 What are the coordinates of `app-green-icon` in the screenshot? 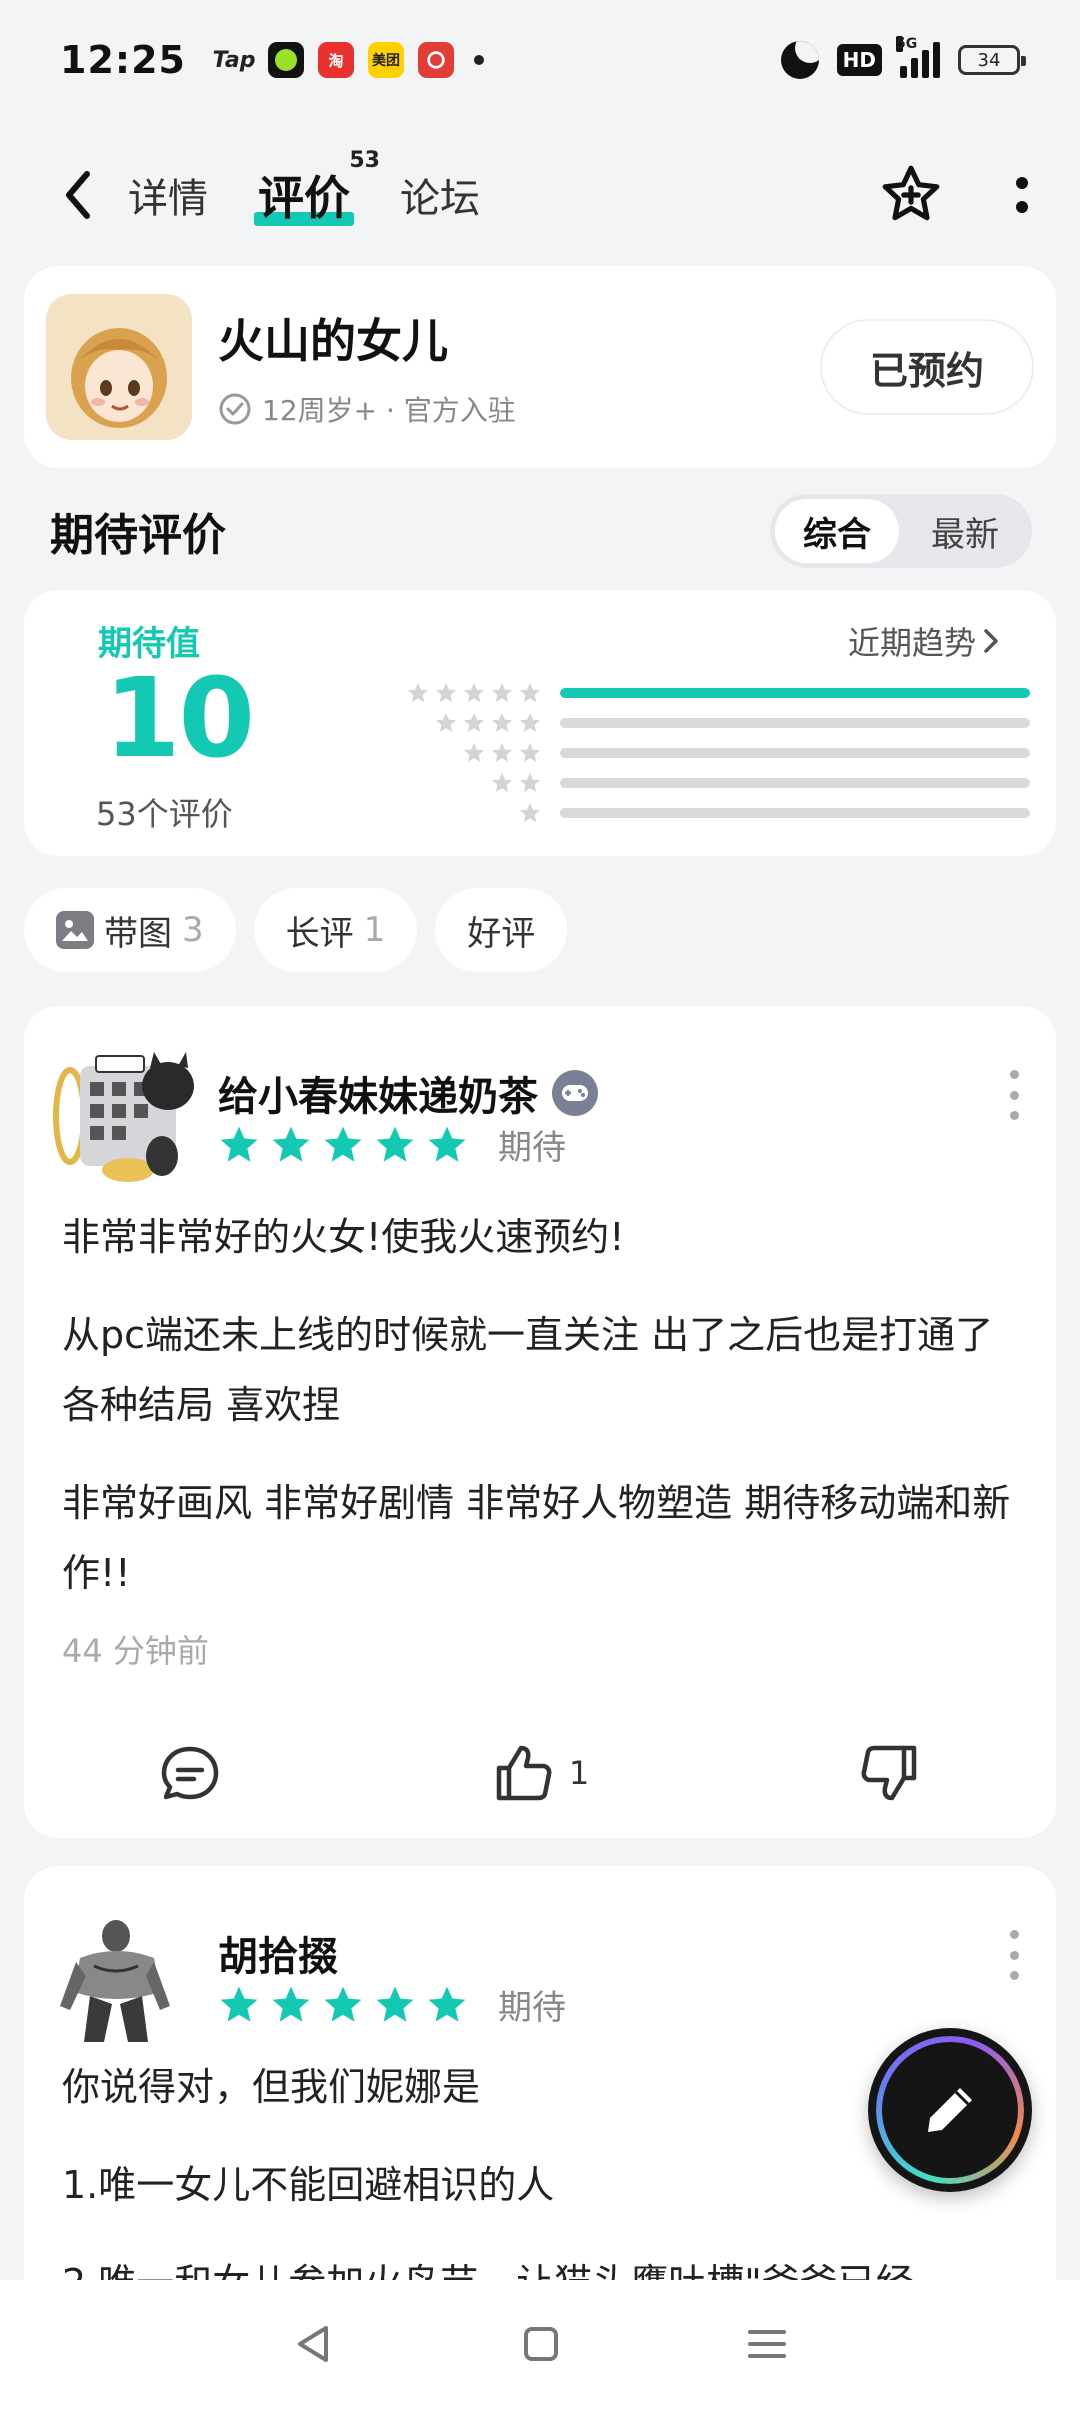 It's located at (285, 60).